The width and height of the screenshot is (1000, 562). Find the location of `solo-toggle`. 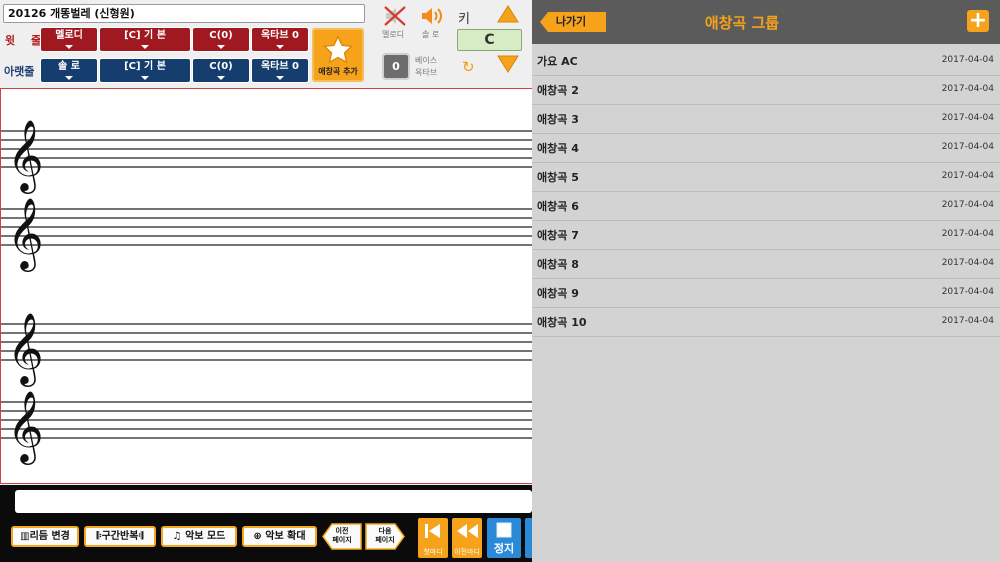

solo-toggle is located at coordinates (432, 16).